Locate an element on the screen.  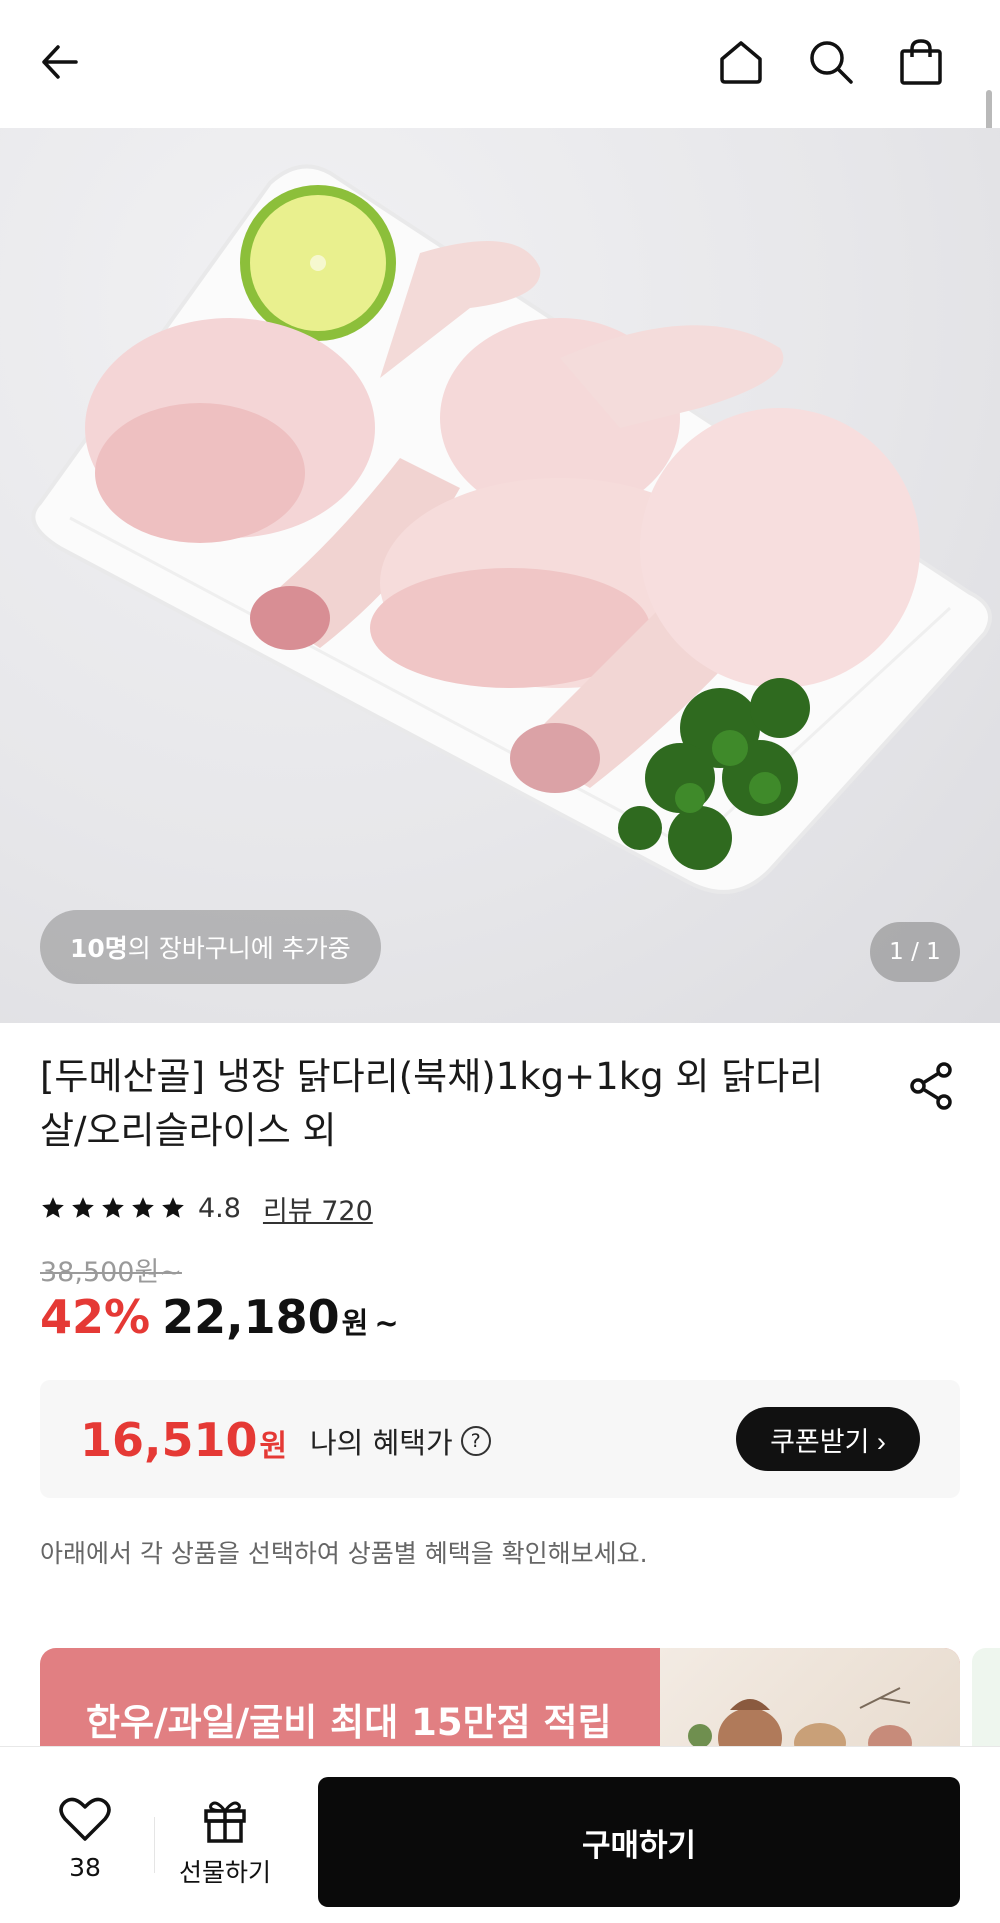
price-unit: 원 is located at coordinates (355, 1323).